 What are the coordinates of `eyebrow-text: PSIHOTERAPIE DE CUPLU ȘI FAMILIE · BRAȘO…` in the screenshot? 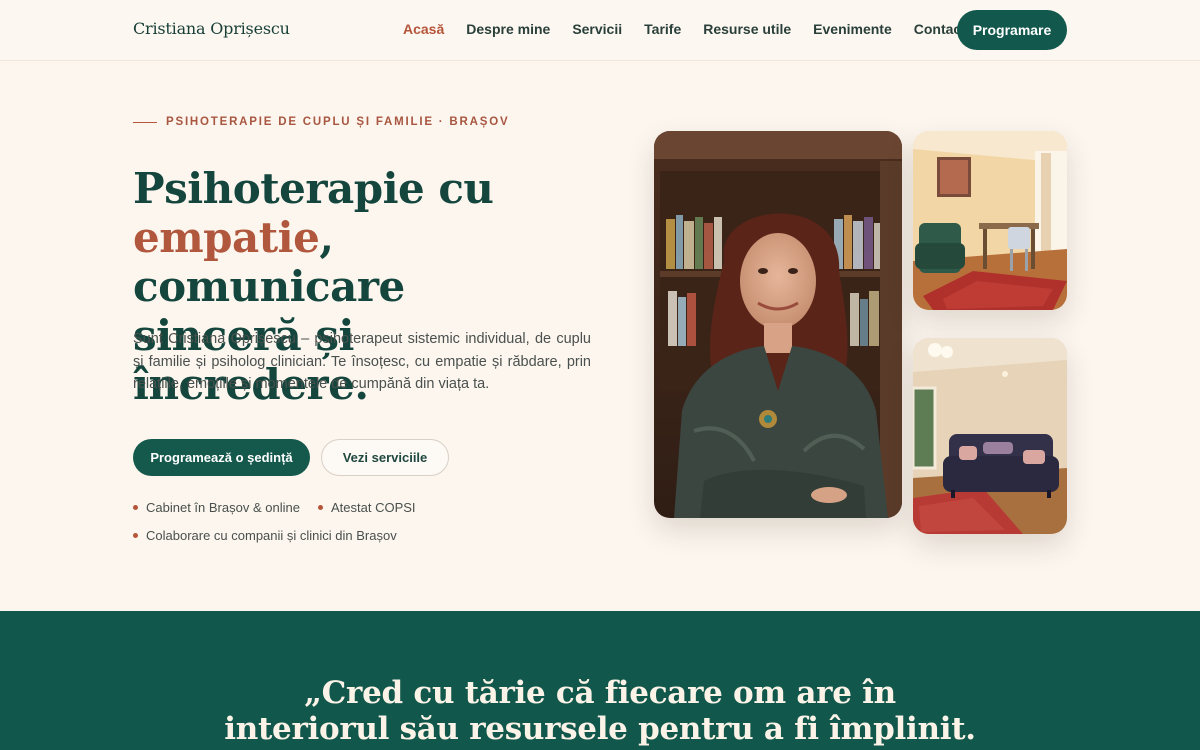 It's located at (338, 122).